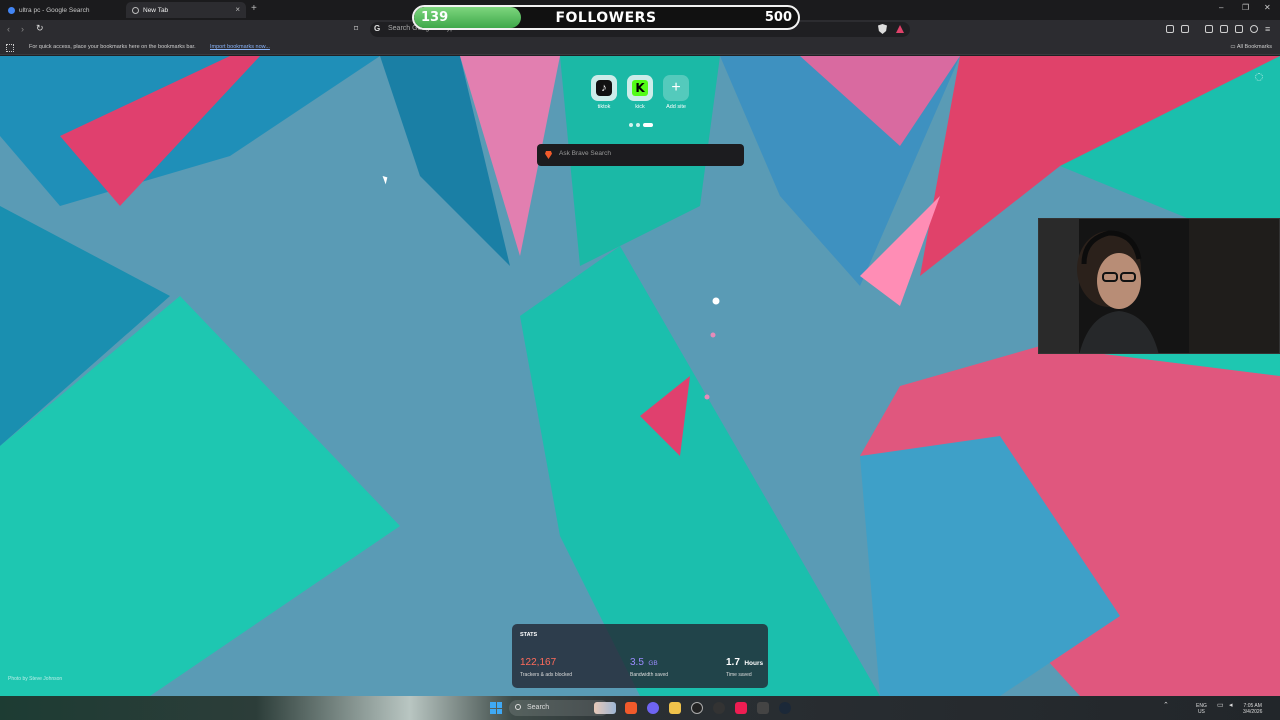  Describe the element at coordinates (8, 29) in the screenshot. I see `back-icon: ‹` at that location.